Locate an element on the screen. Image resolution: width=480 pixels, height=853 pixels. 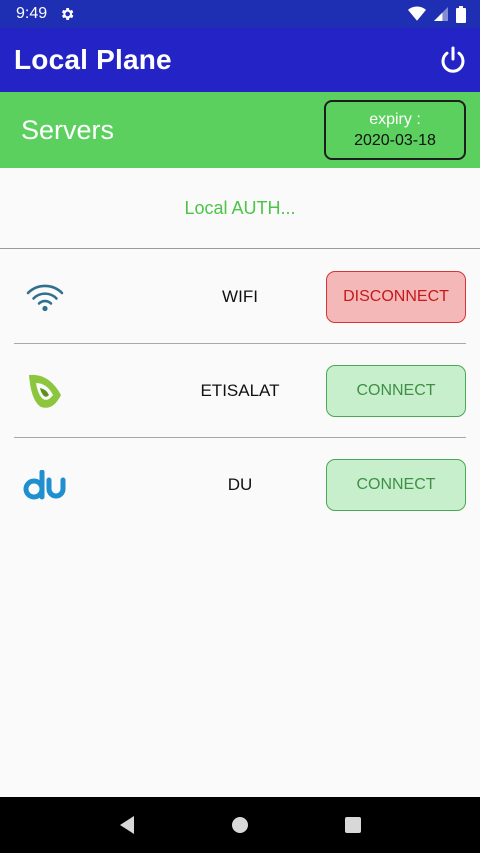
back-icon is located at coordinates (126, 825).